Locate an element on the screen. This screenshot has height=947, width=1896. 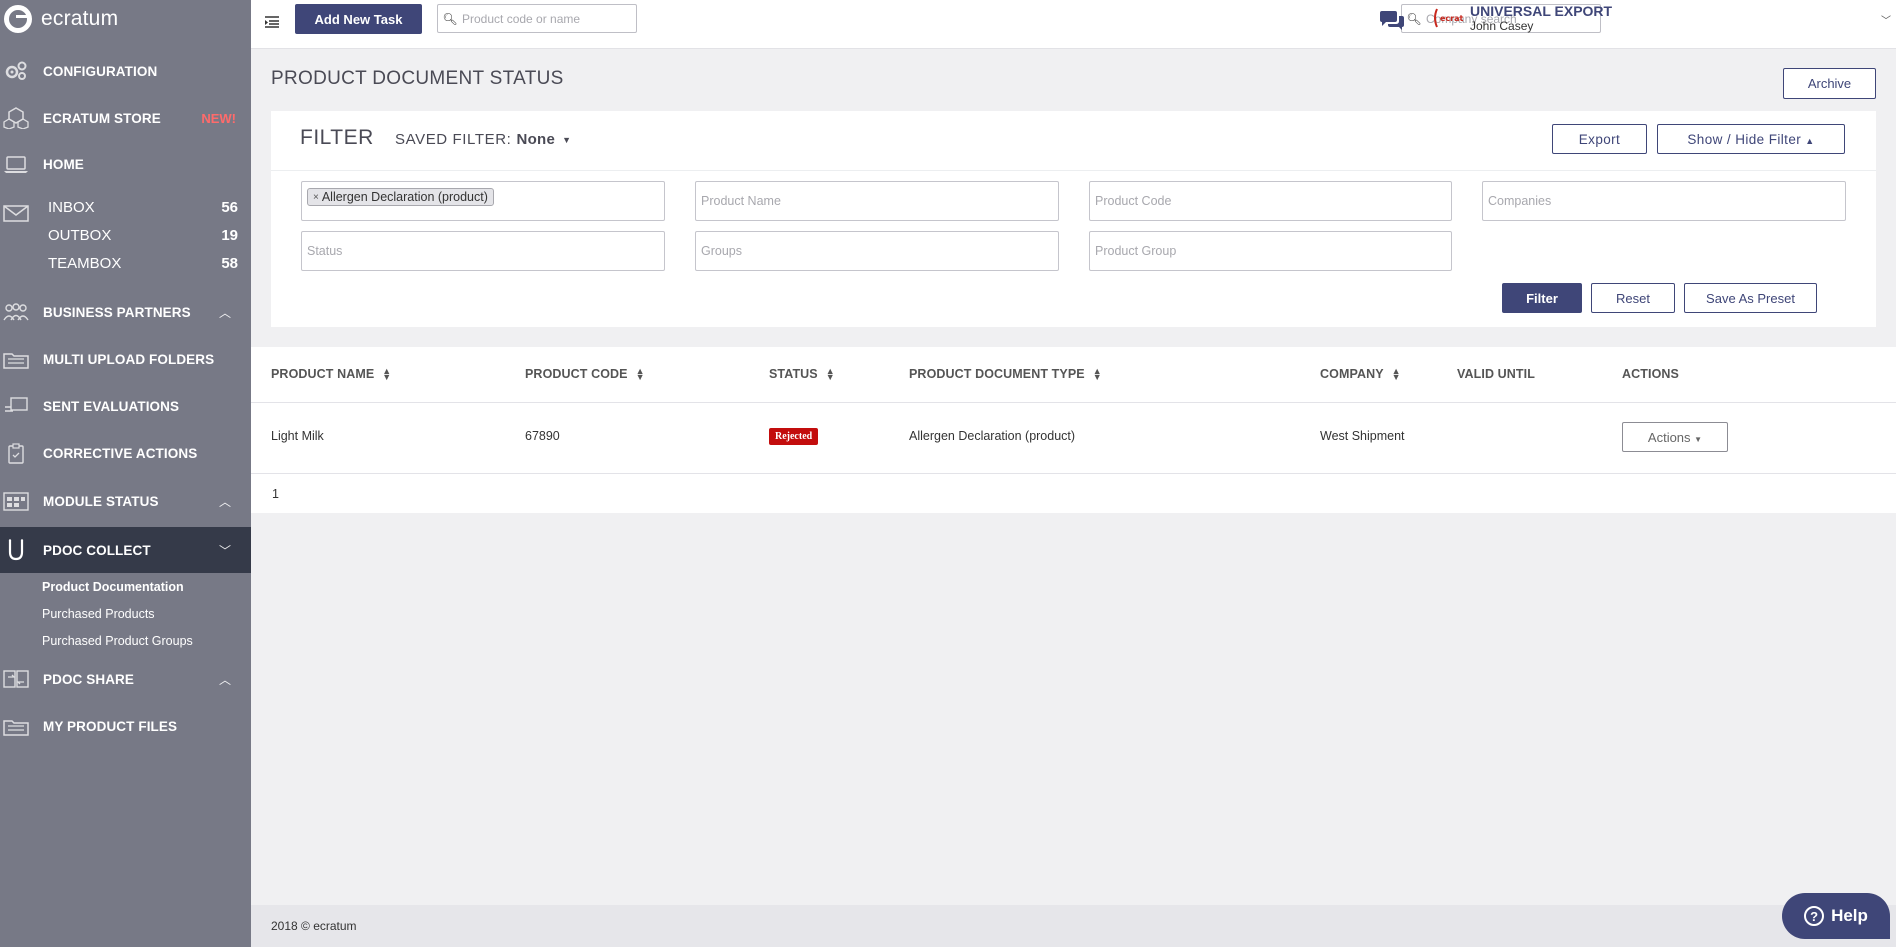
status-input is located at coordinates (485, 251).